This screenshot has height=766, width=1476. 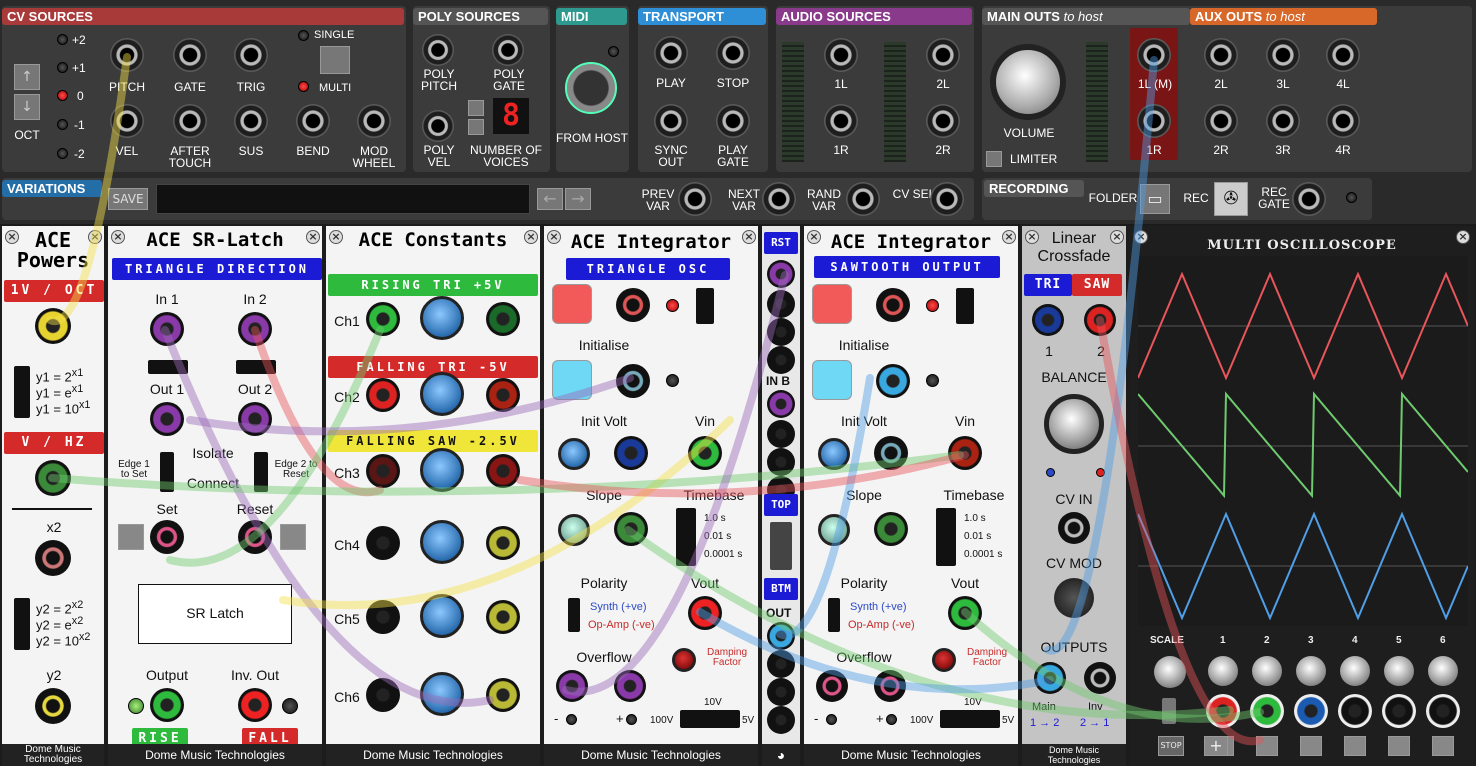 What do you see at coordinates (1399, 746) in the screenshot?
I see `scope-ch5-button` at bounding box center [1399, 746].